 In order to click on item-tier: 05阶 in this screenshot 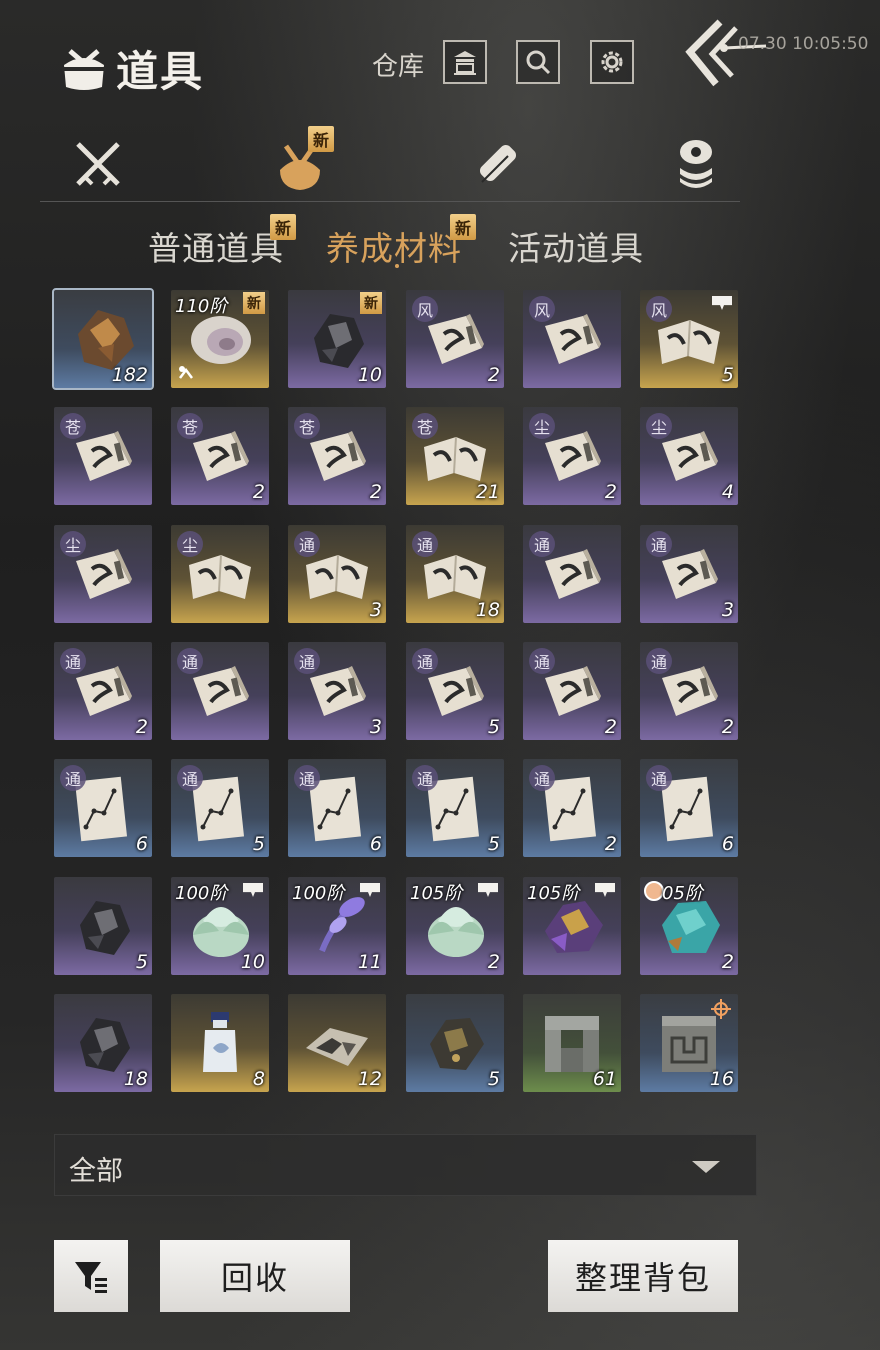, I will do `click(682, 893)`.